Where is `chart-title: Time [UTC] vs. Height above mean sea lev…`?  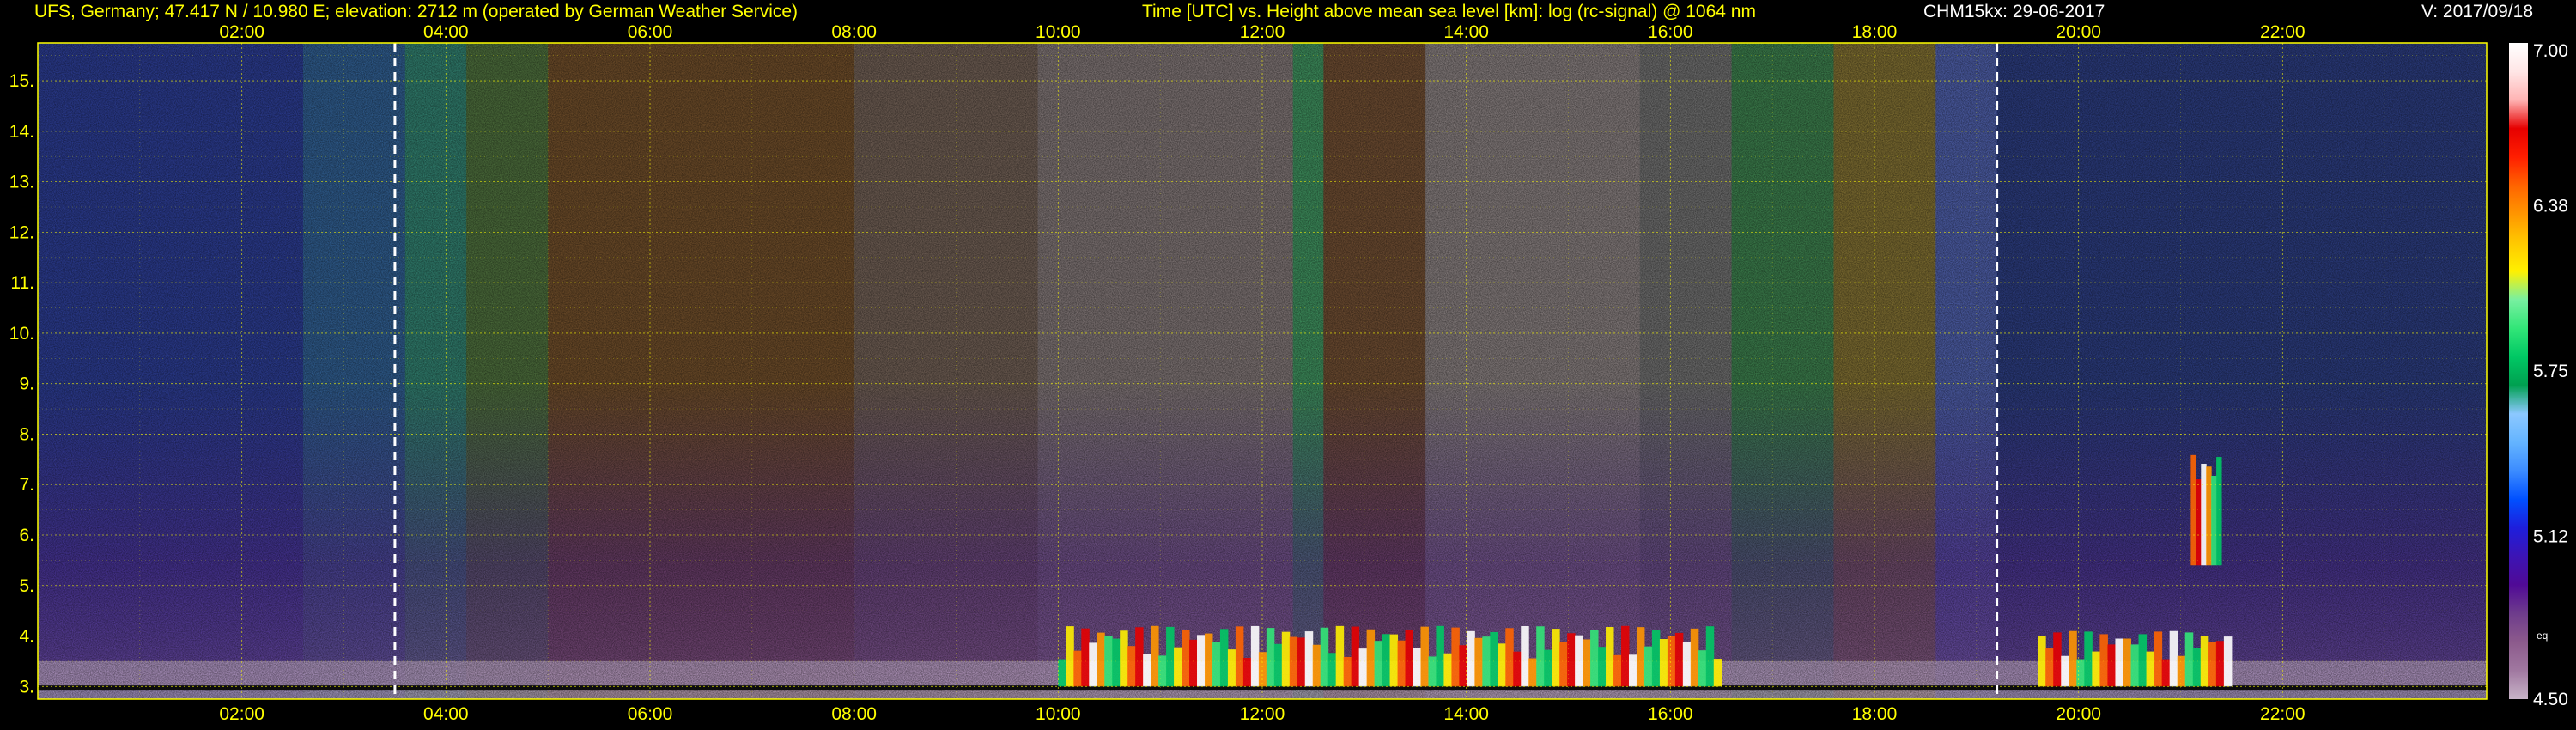 chart-title: Time [UTC] vs. Height above mean sea lev… is located at coordinates (1449, 11).